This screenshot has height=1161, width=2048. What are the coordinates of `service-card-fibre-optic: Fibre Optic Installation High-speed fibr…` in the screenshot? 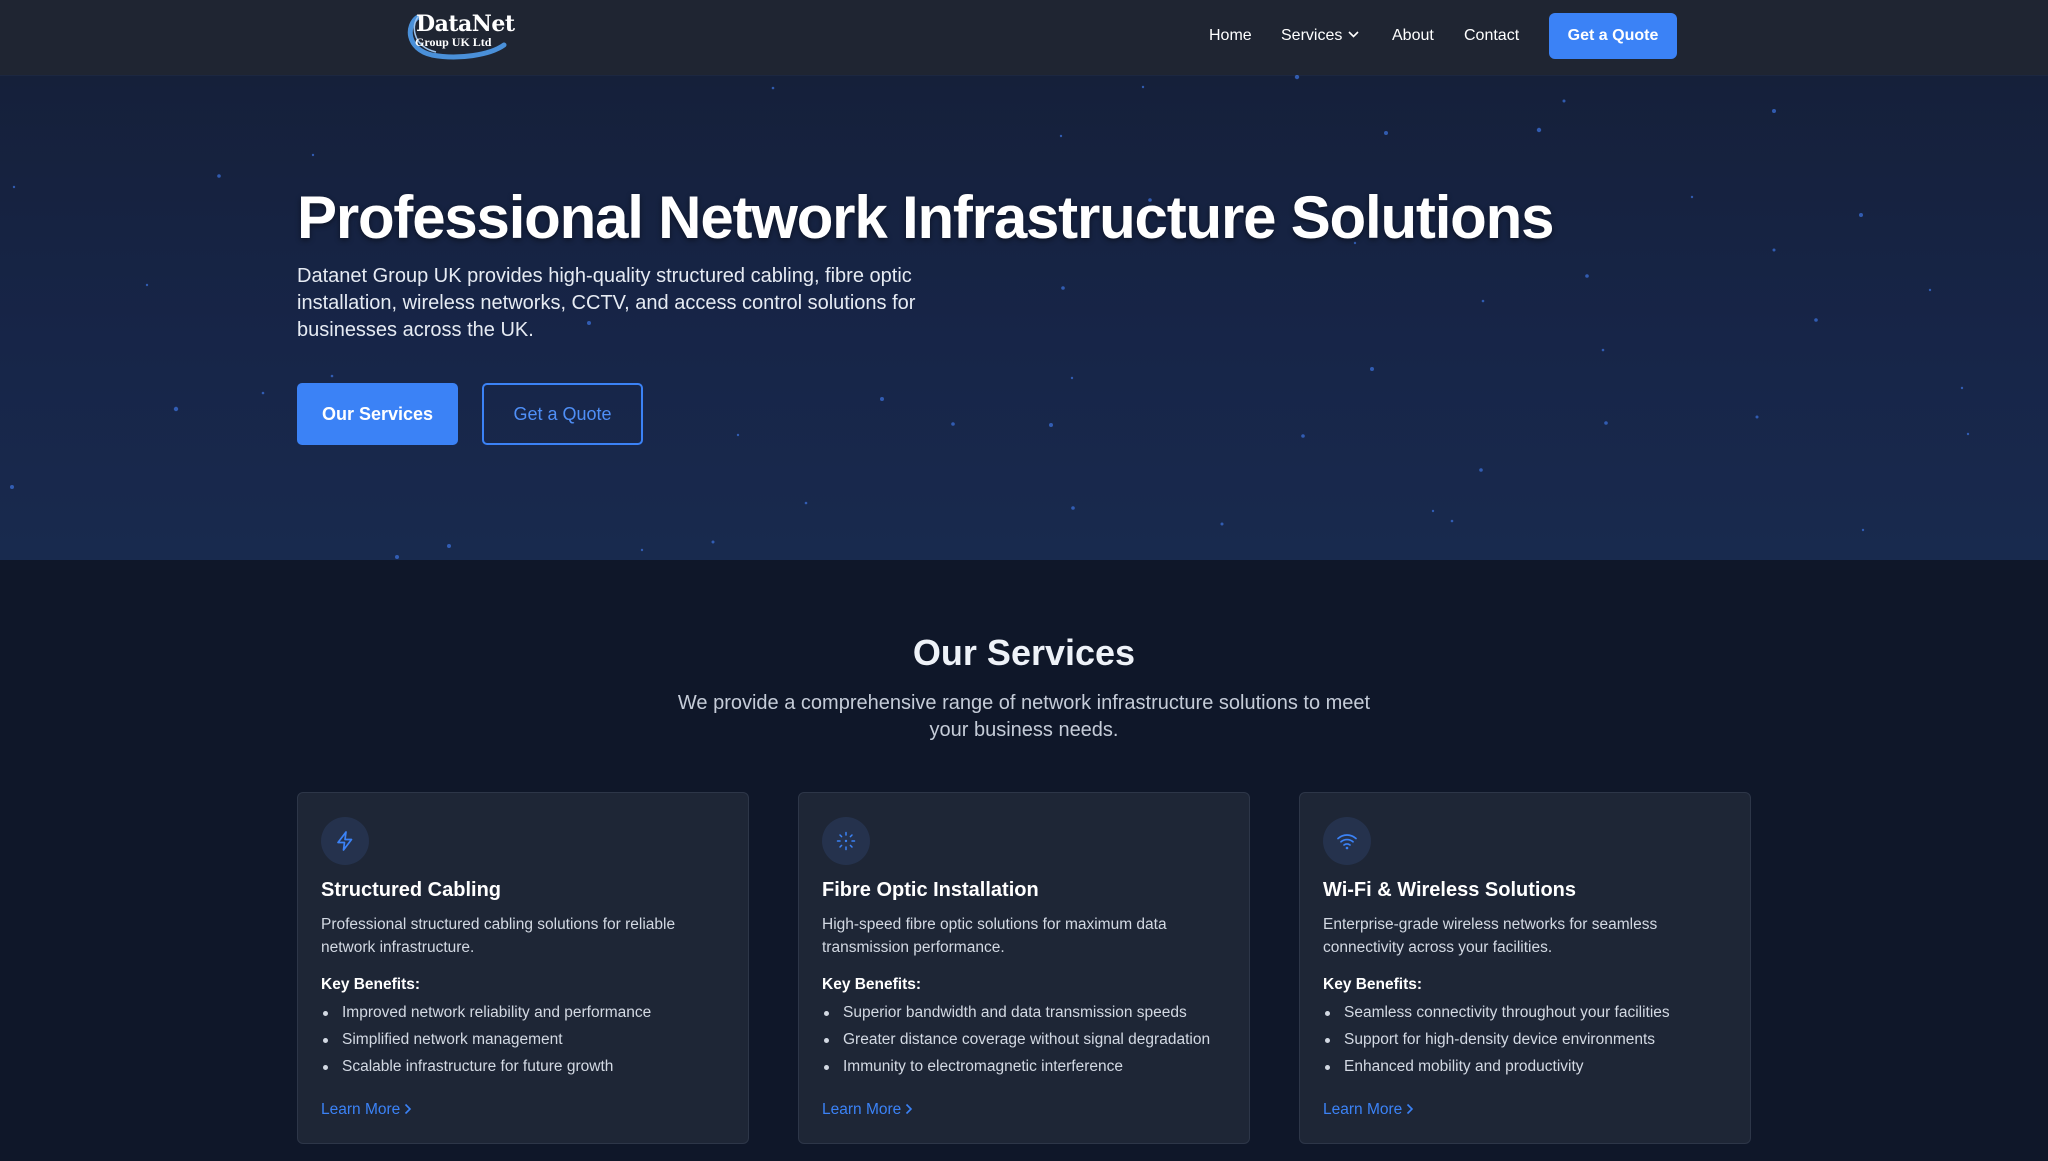 It's located at (1024, 968).